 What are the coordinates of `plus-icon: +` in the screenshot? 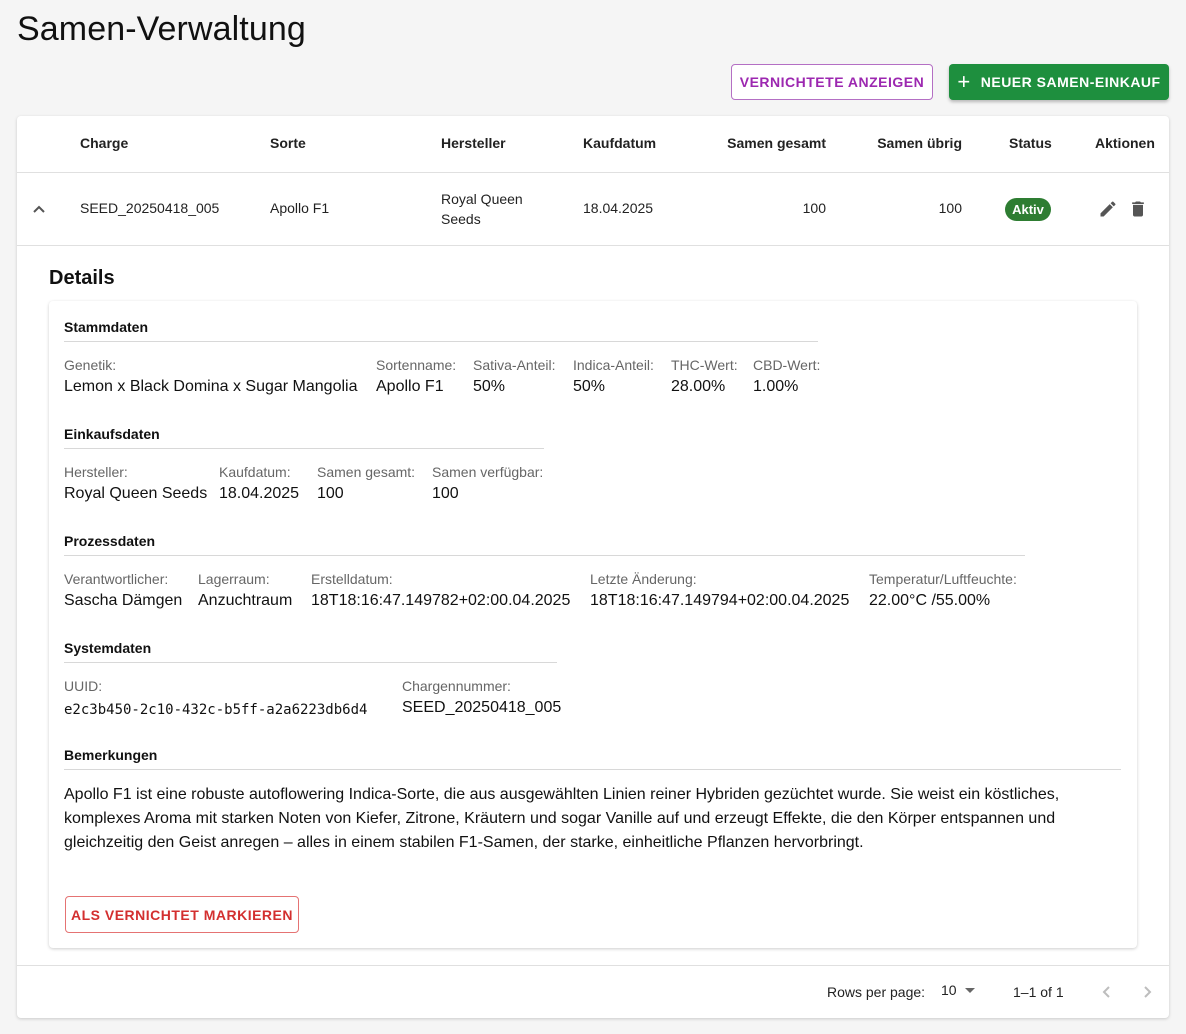 It's located at (964, 81).